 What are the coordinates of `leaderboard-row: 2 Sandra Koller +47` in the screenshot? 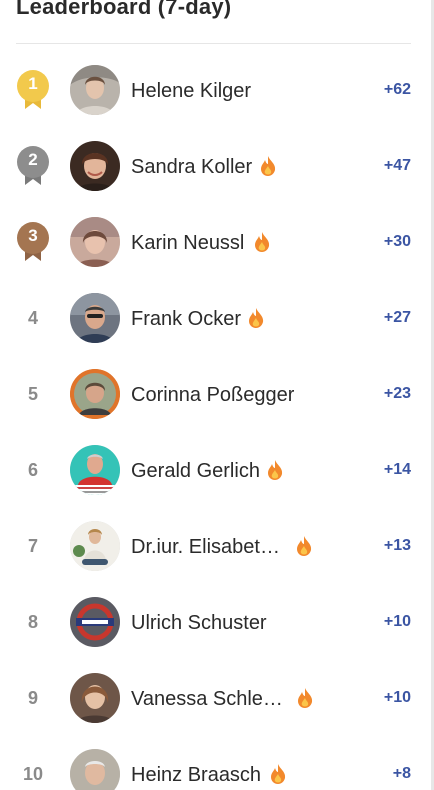 It's located at (217, 166).